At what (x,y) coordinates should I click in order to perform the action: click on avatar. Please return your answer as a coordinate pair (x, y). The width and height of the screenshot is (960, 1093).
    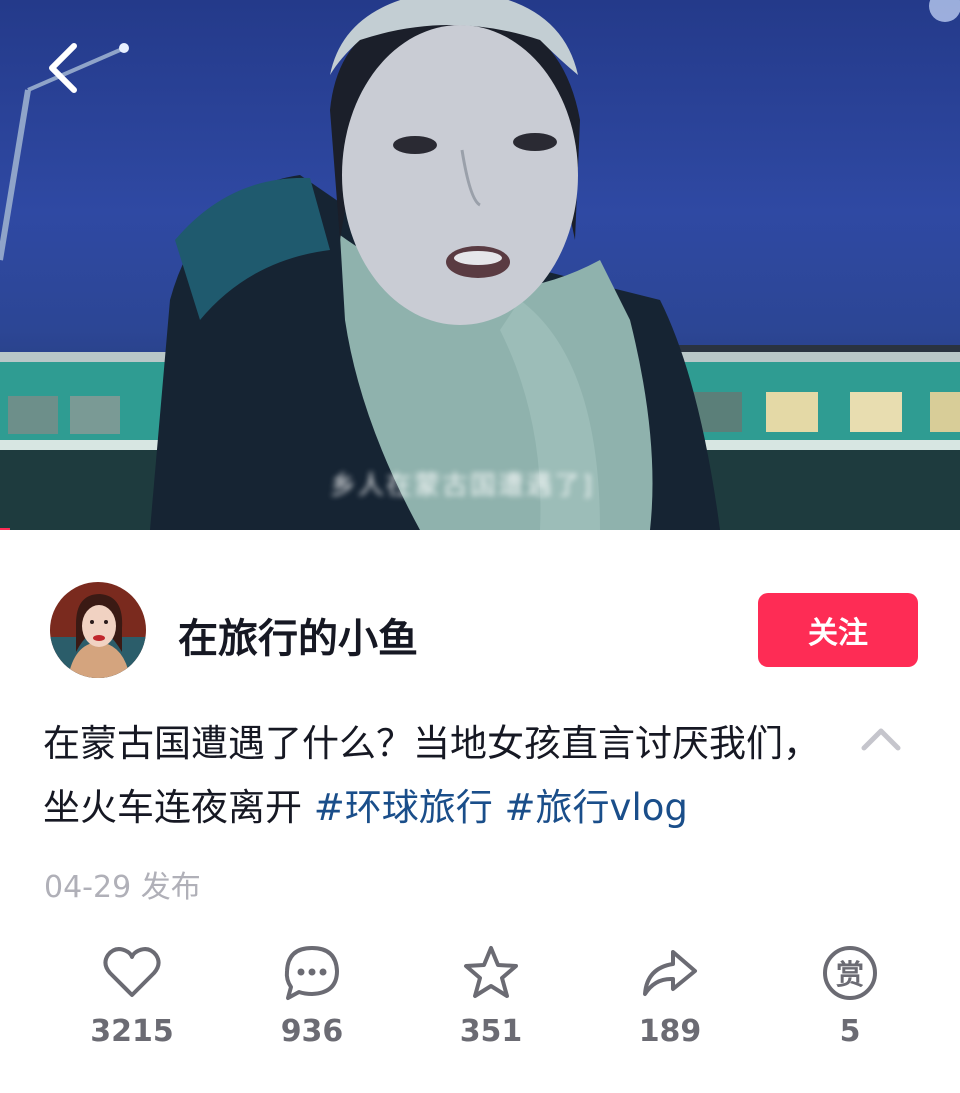
    Looking at the image, I should click on (98, 630).